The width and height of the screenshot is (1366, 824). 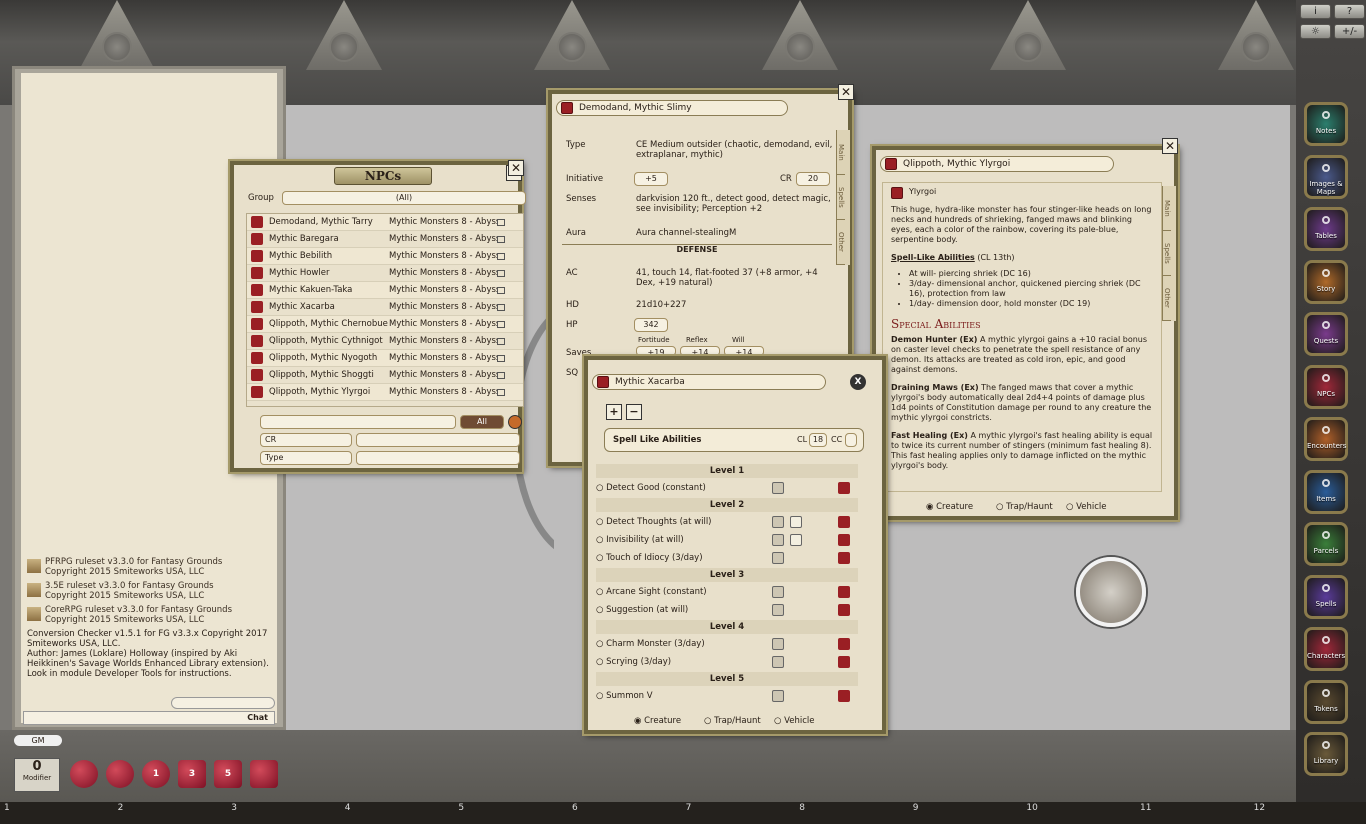 I want to click on cl-field: 18, so click(x=818, y=440).